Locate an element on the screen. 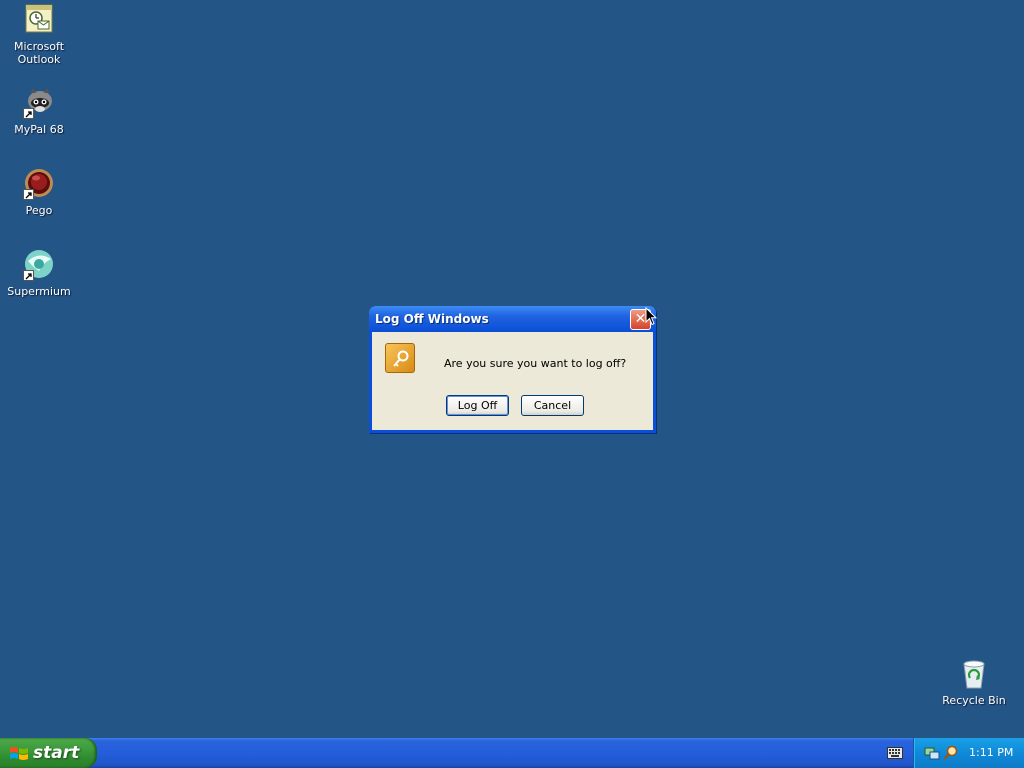 The height and width of the screenshot is (768, 1024). desktop-icon-pego: Pego is located at coordinates (39, 192).